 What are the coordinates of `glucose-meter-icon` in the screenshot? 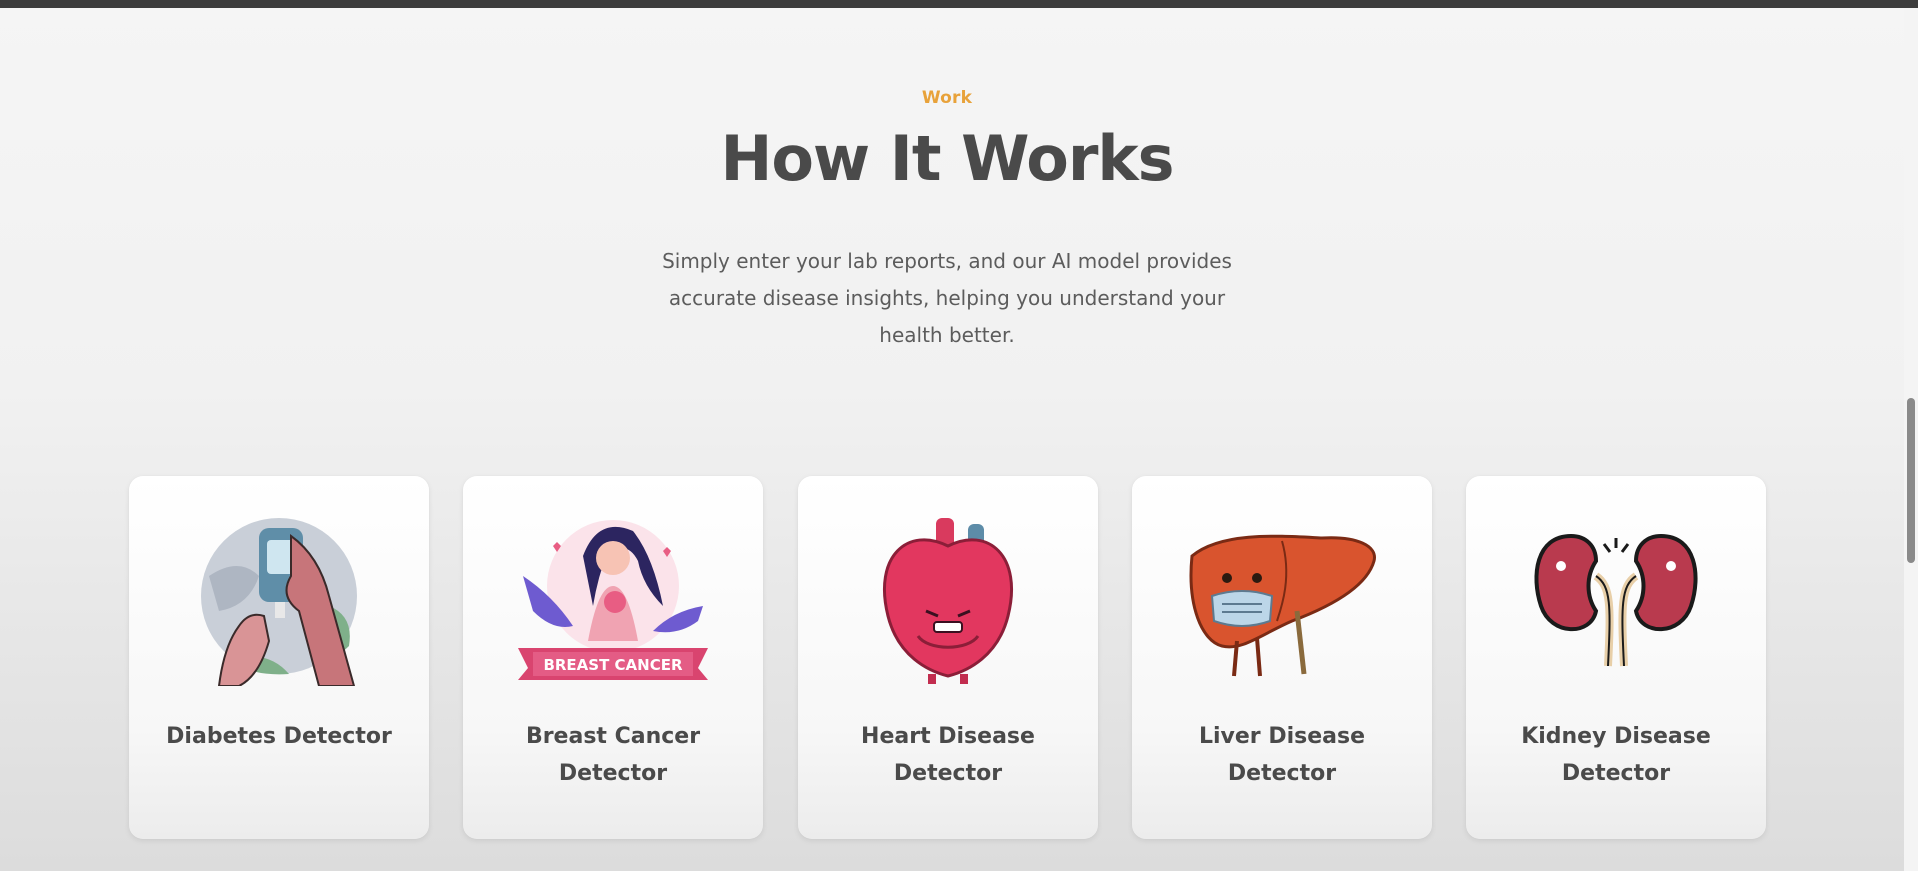 It's located at (279, 602).